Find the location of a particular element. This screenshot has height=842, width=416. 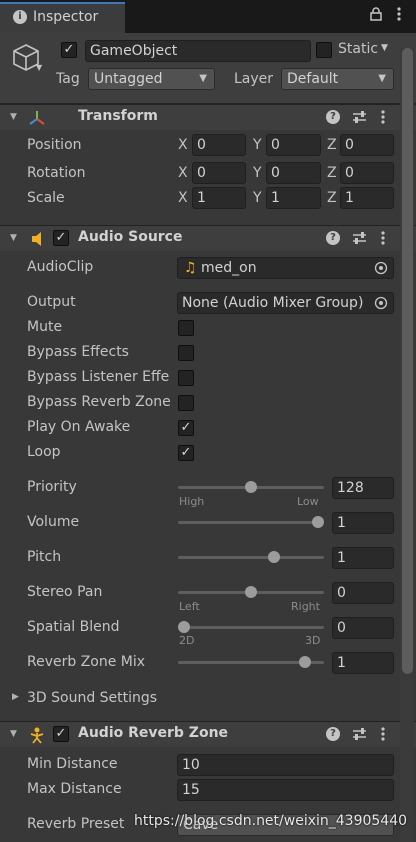

position-y-field: 0 is located at coordinates (293, 145).